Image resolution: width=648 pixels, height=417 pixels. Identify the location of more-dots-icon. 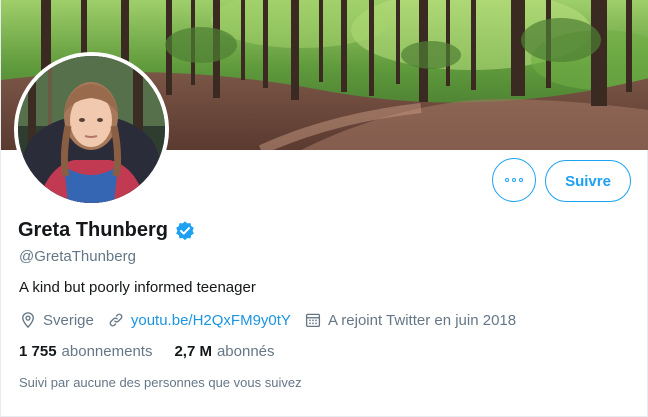
(514, 180).